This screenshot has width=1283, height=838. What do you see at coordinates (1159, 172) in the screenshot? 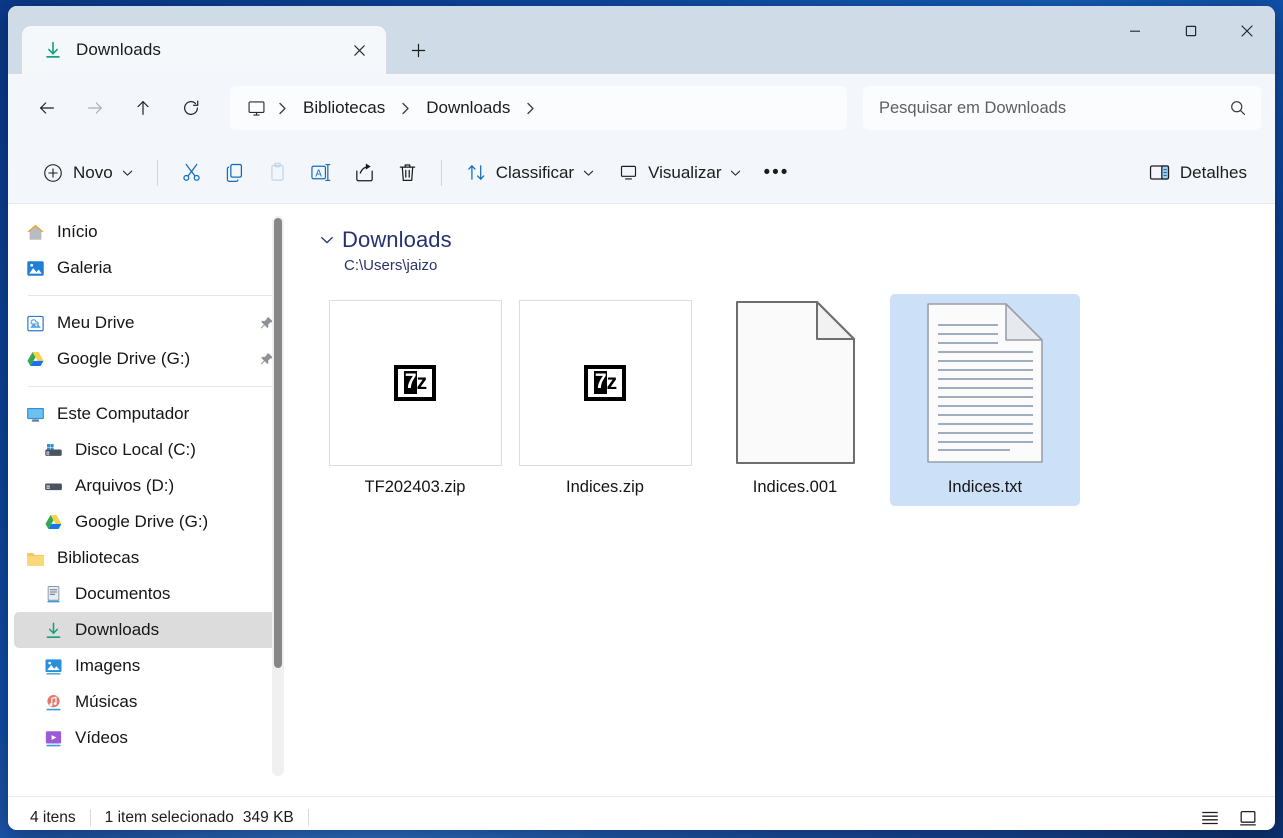
I see `details-pane-icon` at bounding box center [1159, 172].